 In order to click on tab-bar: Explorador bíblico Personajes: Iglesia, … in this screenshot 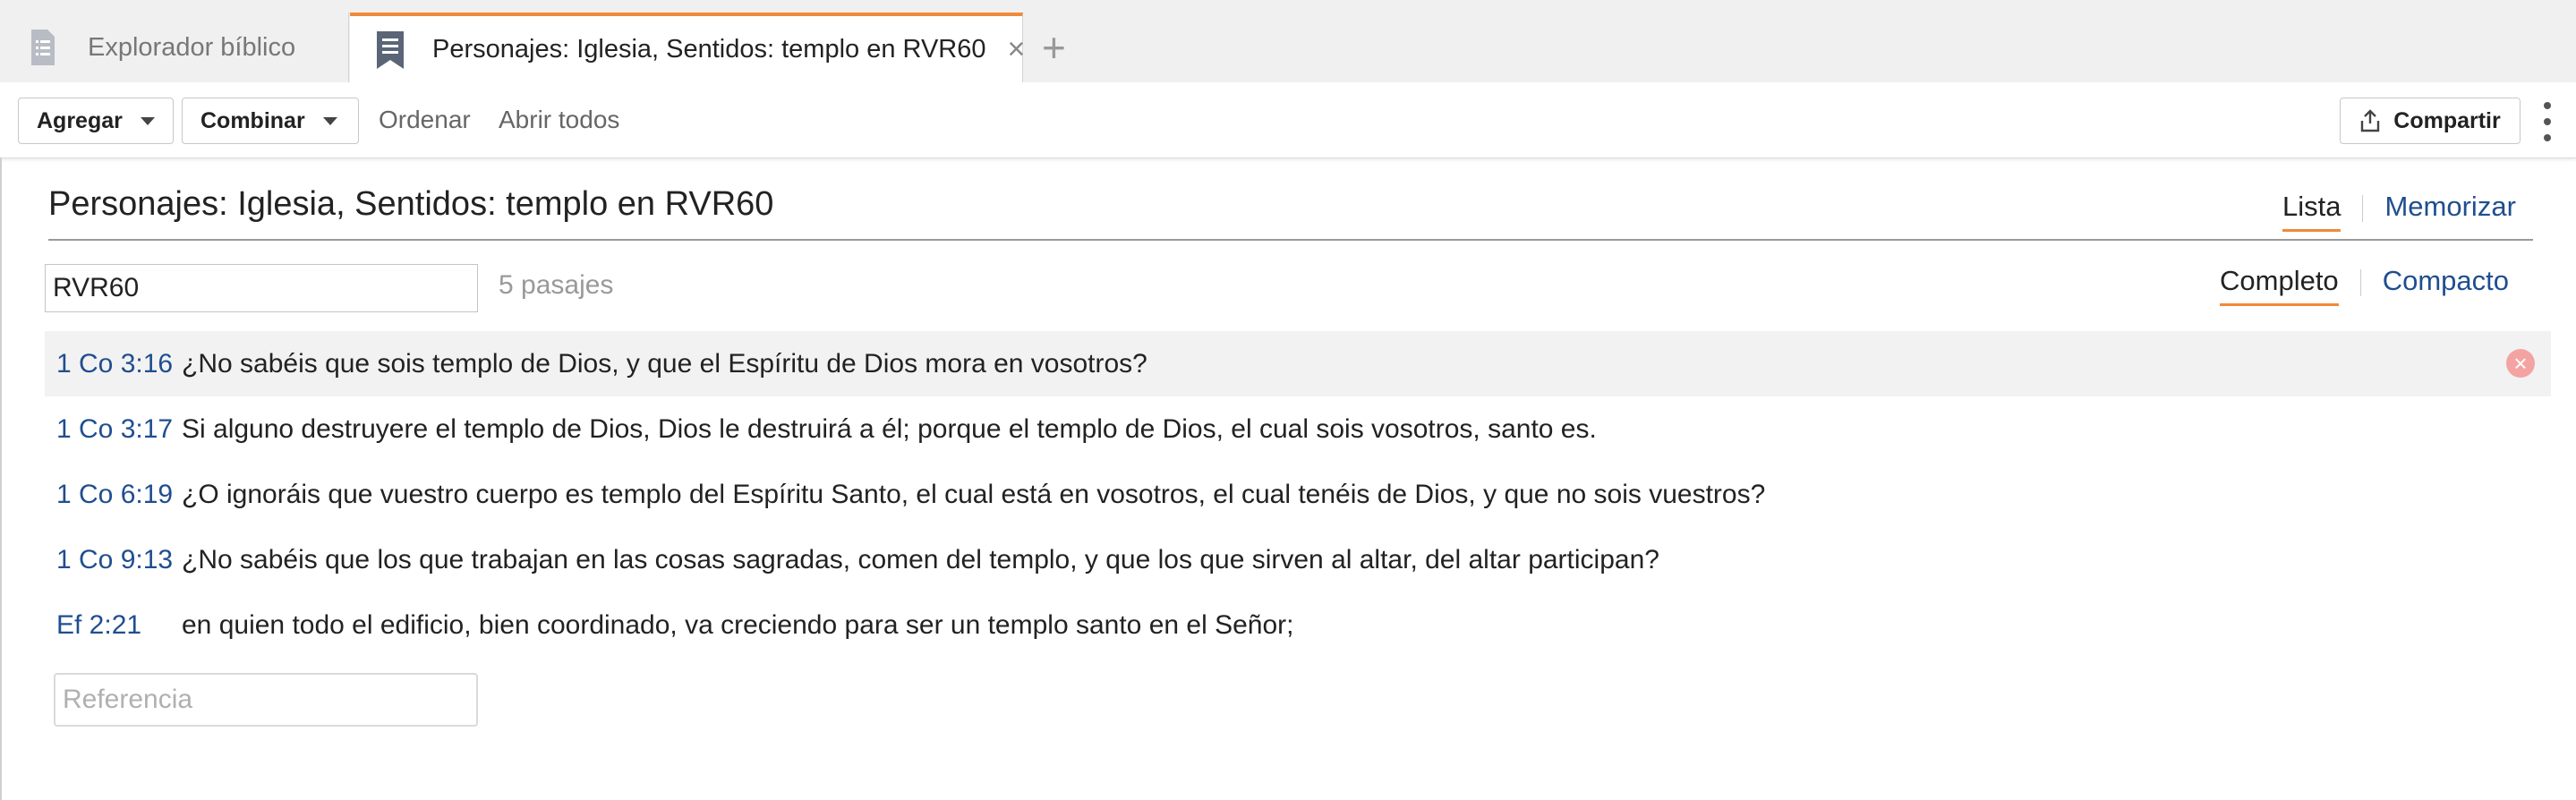, I will do `click(1288, 41)`.